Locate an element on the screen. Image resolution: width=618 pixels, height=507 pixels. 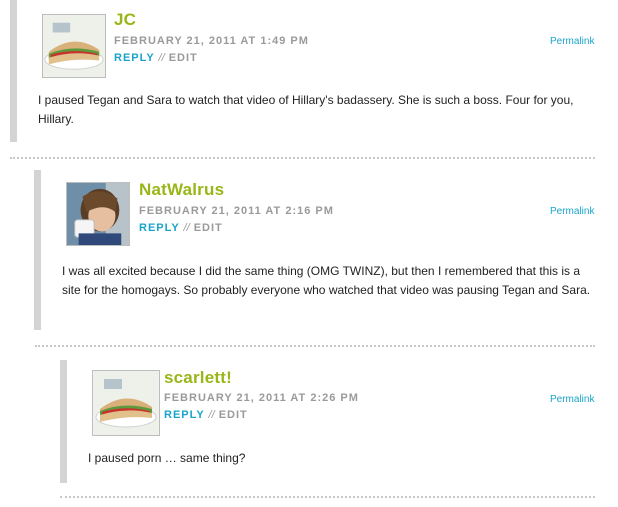
comment-date: FEBRUARY 21, 2011 AT 2:26 PM is located at coordinates (261, 398).